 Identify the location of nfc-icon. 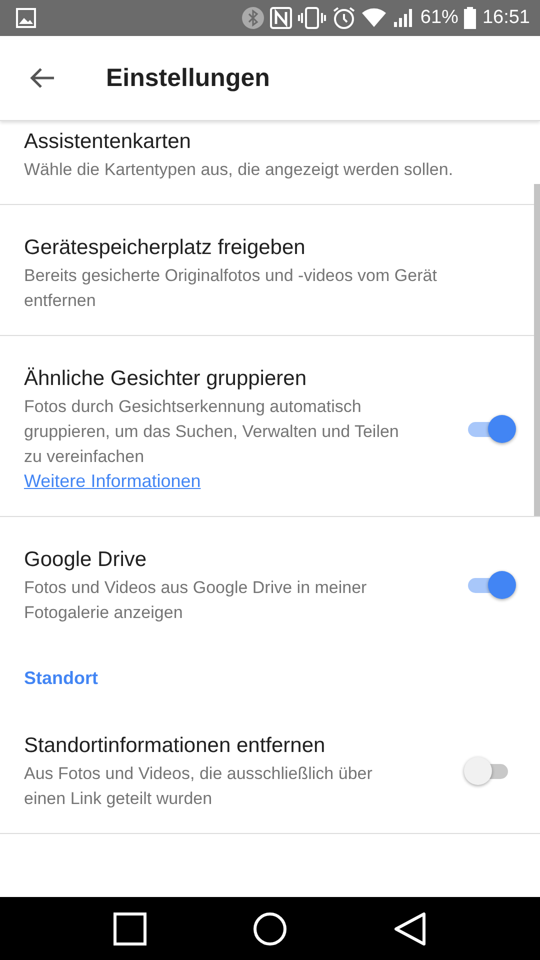
(281, 18).